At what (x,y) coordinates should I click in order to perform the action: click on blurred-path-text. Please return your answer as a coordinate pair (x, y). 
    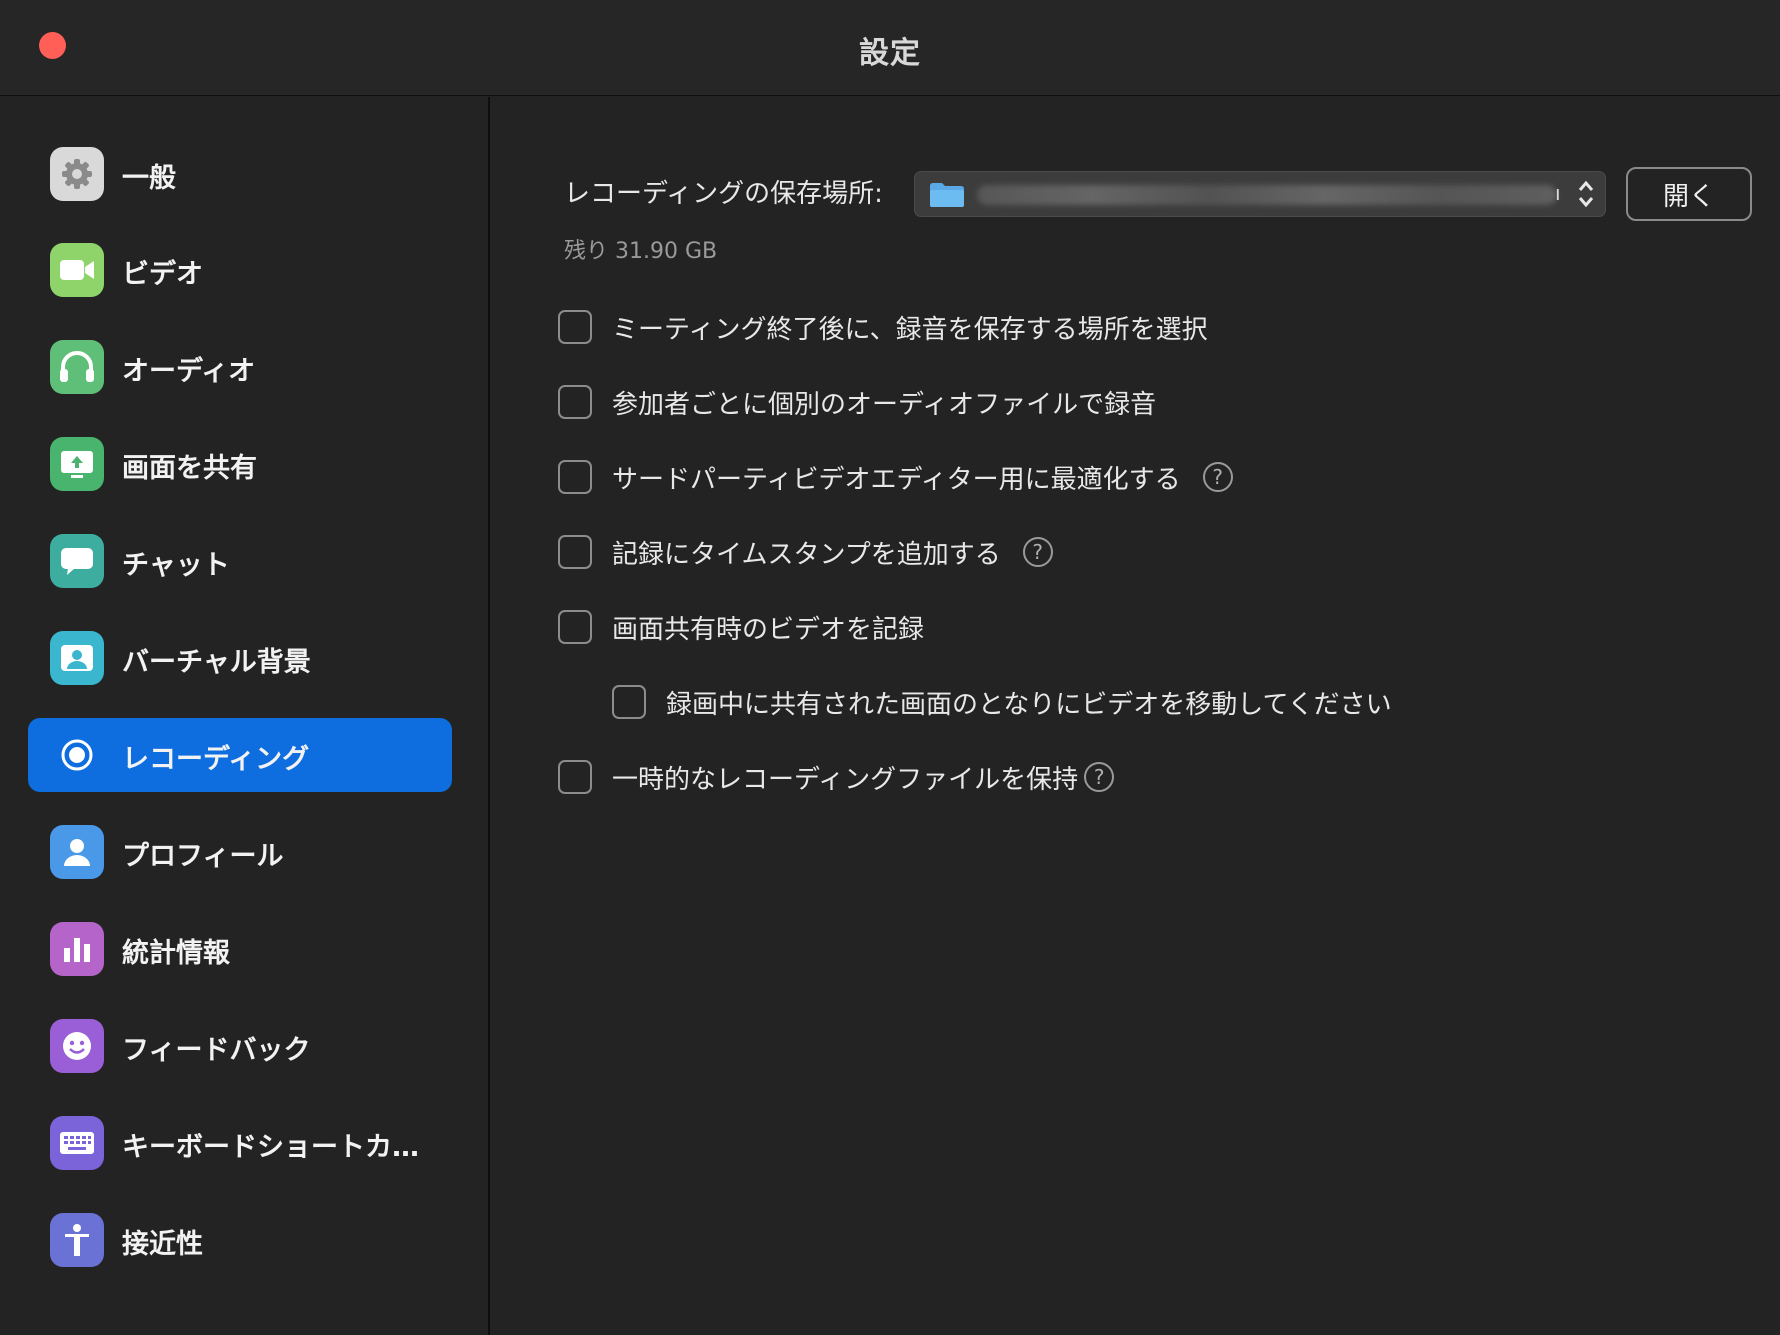
    Looking at the image, I should click on (1267, 195).